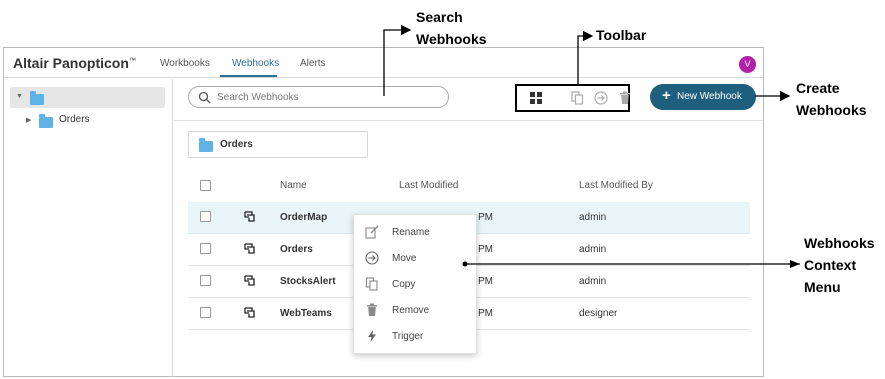  I want to click on callout-search-webhooks: Search Webhooks, so click(451, 28).